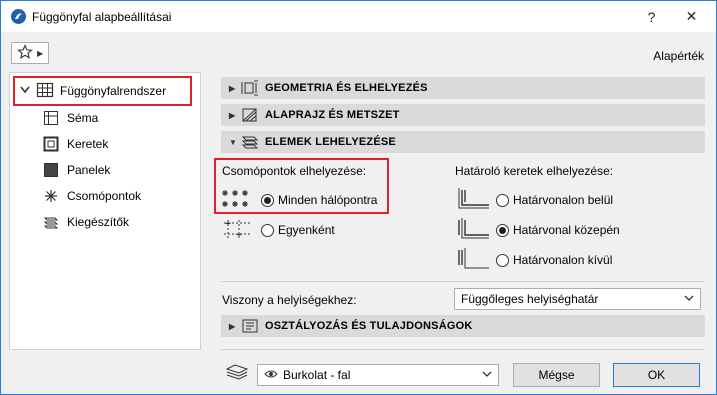  What do you see at coordinates (346, 88) in the screenshot?
I see `section-title: GEOMETRIA ÉS ELHELYEZÉS` at bounding box center [346, 88].